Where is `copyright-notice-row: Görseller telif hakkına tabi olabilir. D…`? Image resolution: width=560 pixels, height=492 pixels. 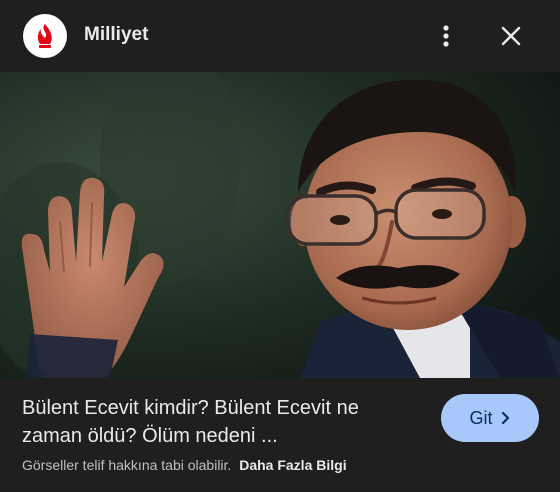 copyright-notice-row: Görseller telif hakkına tabi olabilir. D… is located at coordinates (184, 465).